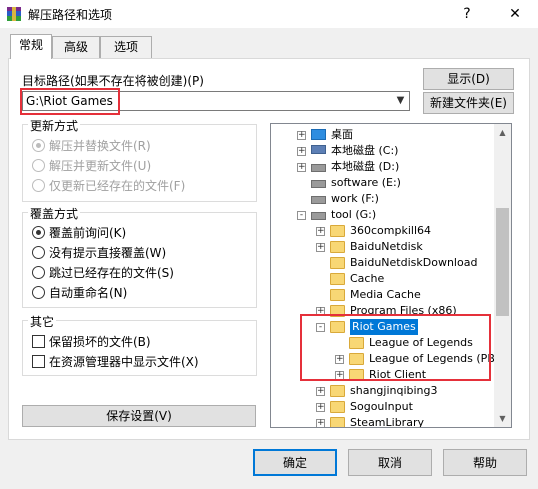 This screenshot has height=489, width=538. I want to click on collapse-icon: -, so click(301, 215).